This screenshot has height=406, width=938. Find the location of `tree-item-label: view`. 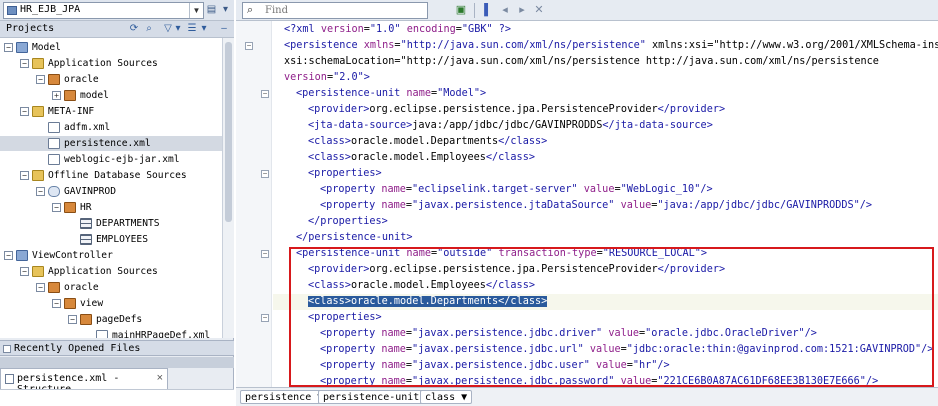

tree-item-label: view is located at coordinates (92, 303).